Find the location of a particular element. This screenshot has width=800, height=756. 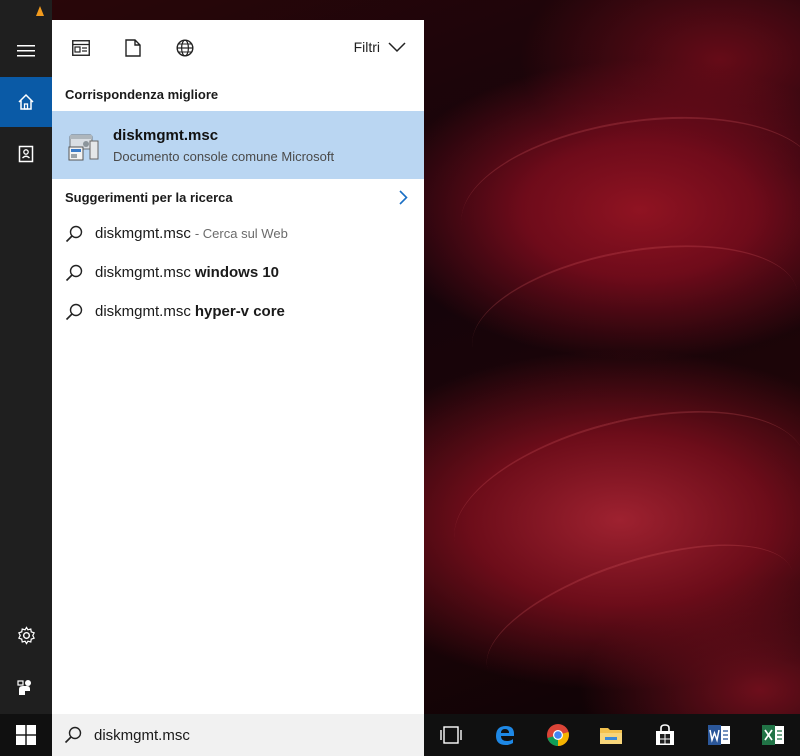

excel-icon is located at coordinates (773, 735).